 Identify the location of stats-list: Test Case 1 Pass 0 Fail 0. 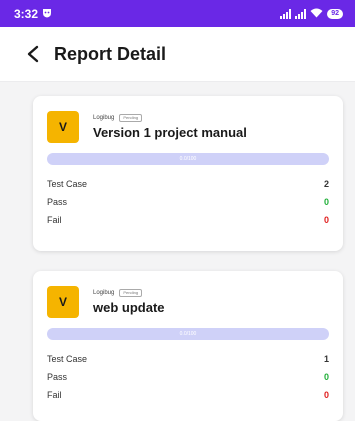
(188, 377).